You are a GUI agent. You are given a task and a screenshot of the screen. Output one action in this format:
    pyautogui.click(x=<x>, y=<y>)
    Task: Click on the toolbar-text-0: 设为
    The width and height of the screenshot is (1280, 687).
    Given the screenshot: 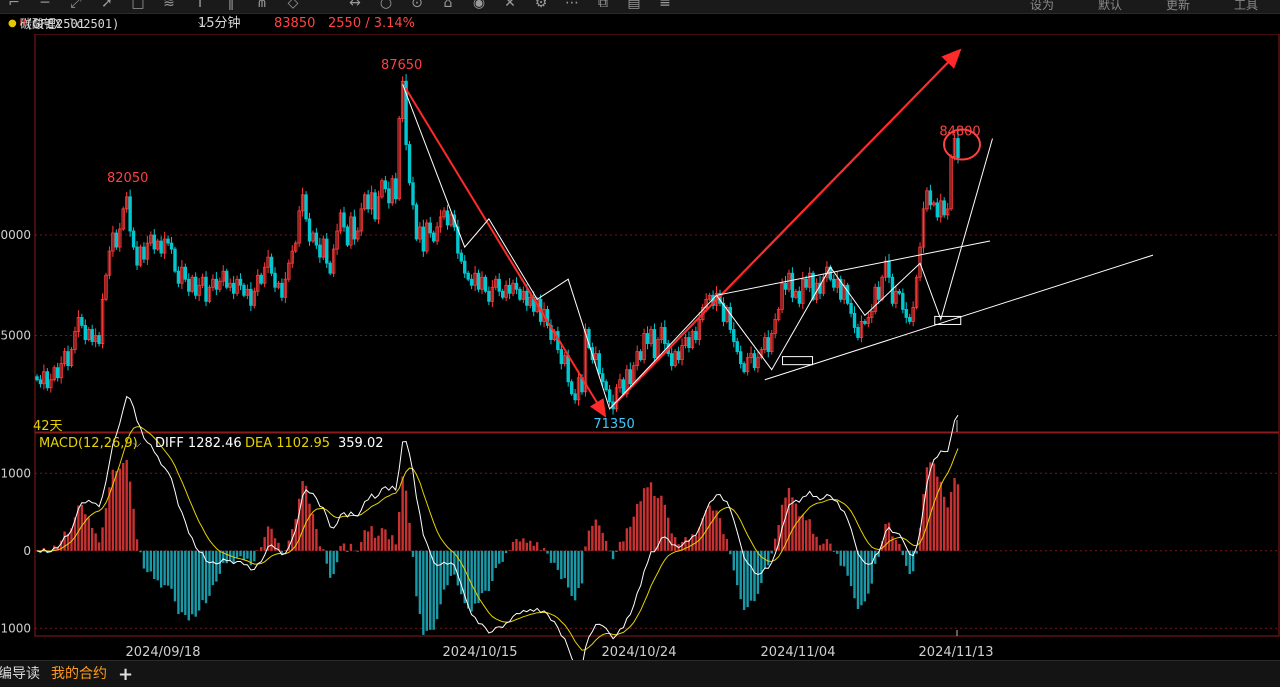 What is the action you would take?
    pyautogui.click(x=1042, y=6)
    